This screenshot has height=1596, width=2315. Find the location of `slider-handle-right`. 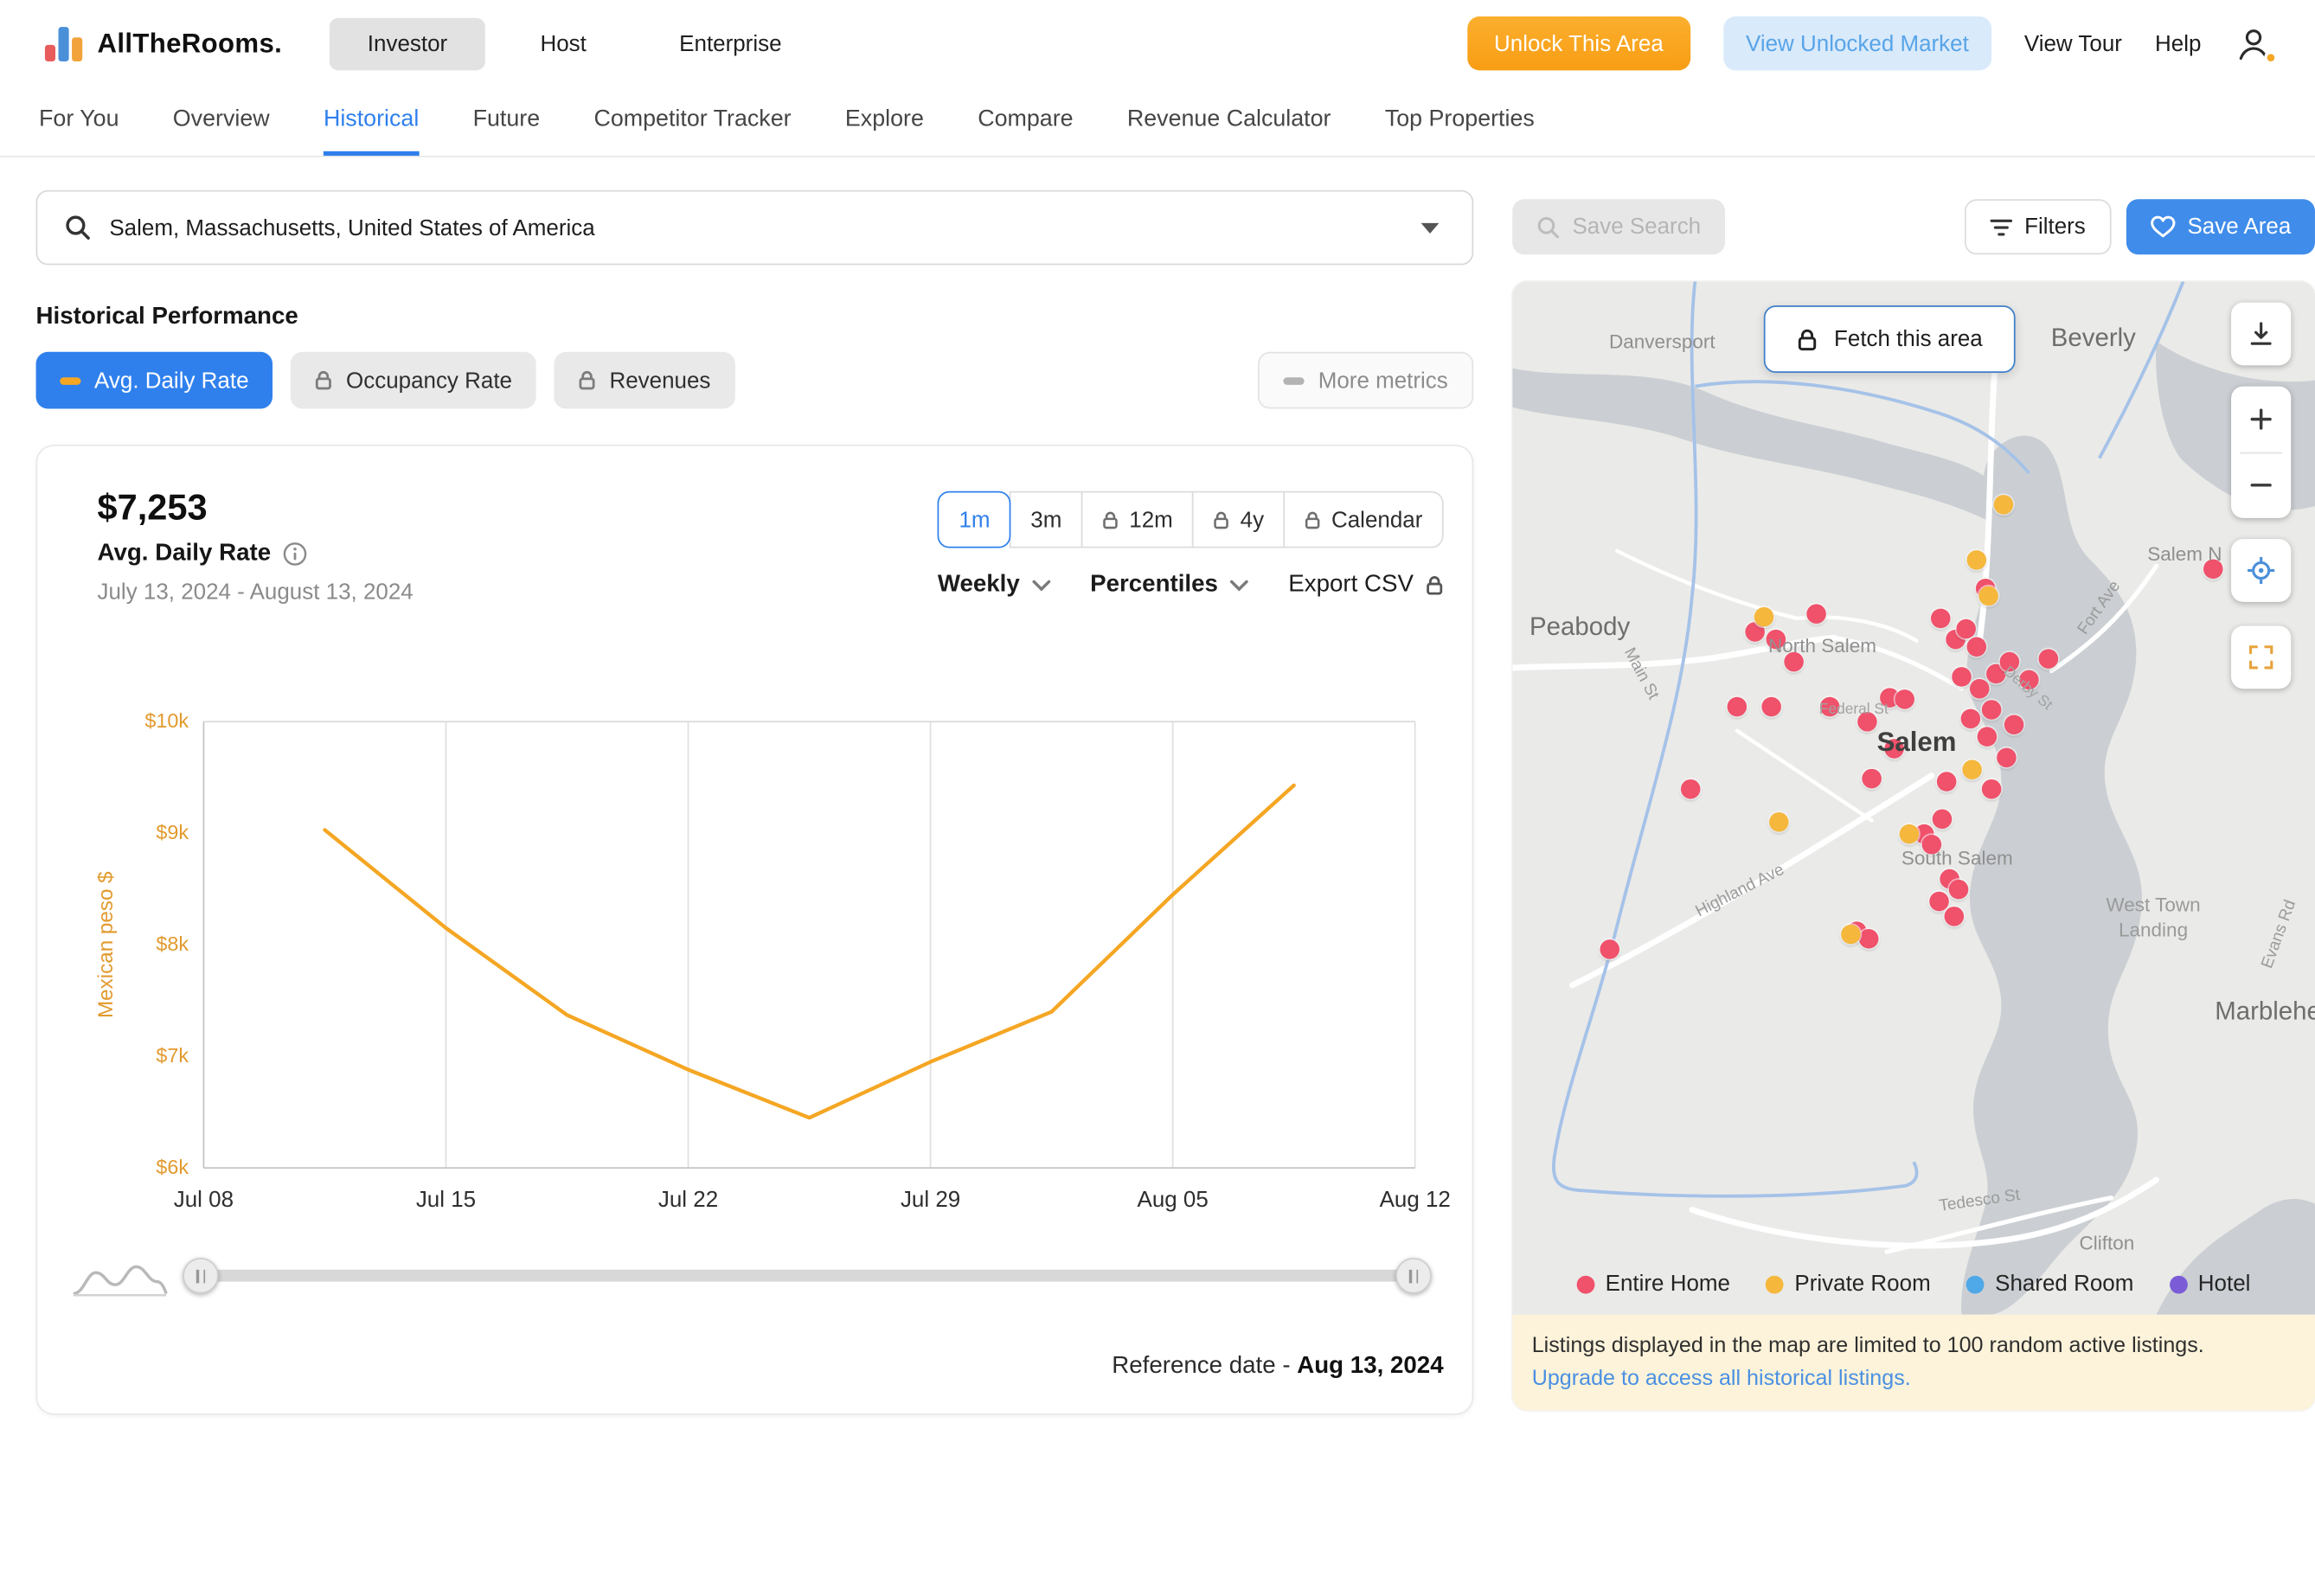

slider-handle-right is located at coordinates (1413, 1275).